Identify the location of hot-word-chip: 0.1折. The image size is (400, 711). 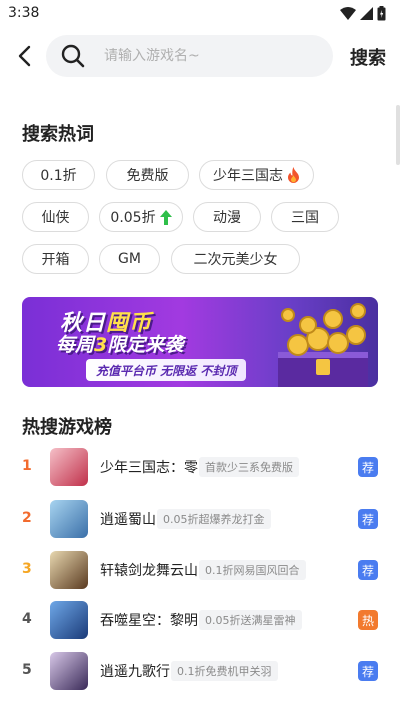
(58, 175).